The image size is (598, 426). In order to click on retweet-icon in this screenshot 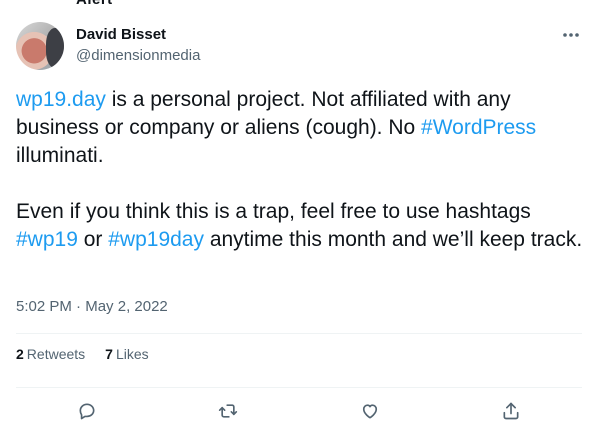, I will do `click(228, 411)`.